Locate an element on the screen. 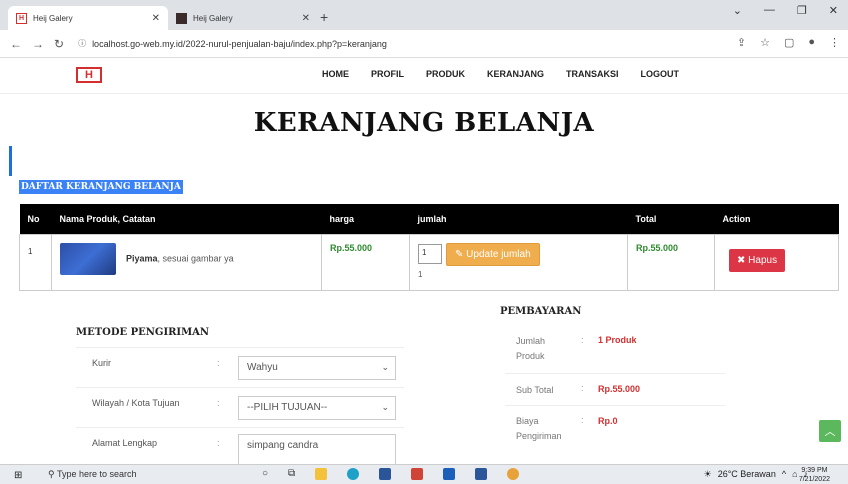  price-cell: Rp.55.000 is located at coordinates (365, 262).